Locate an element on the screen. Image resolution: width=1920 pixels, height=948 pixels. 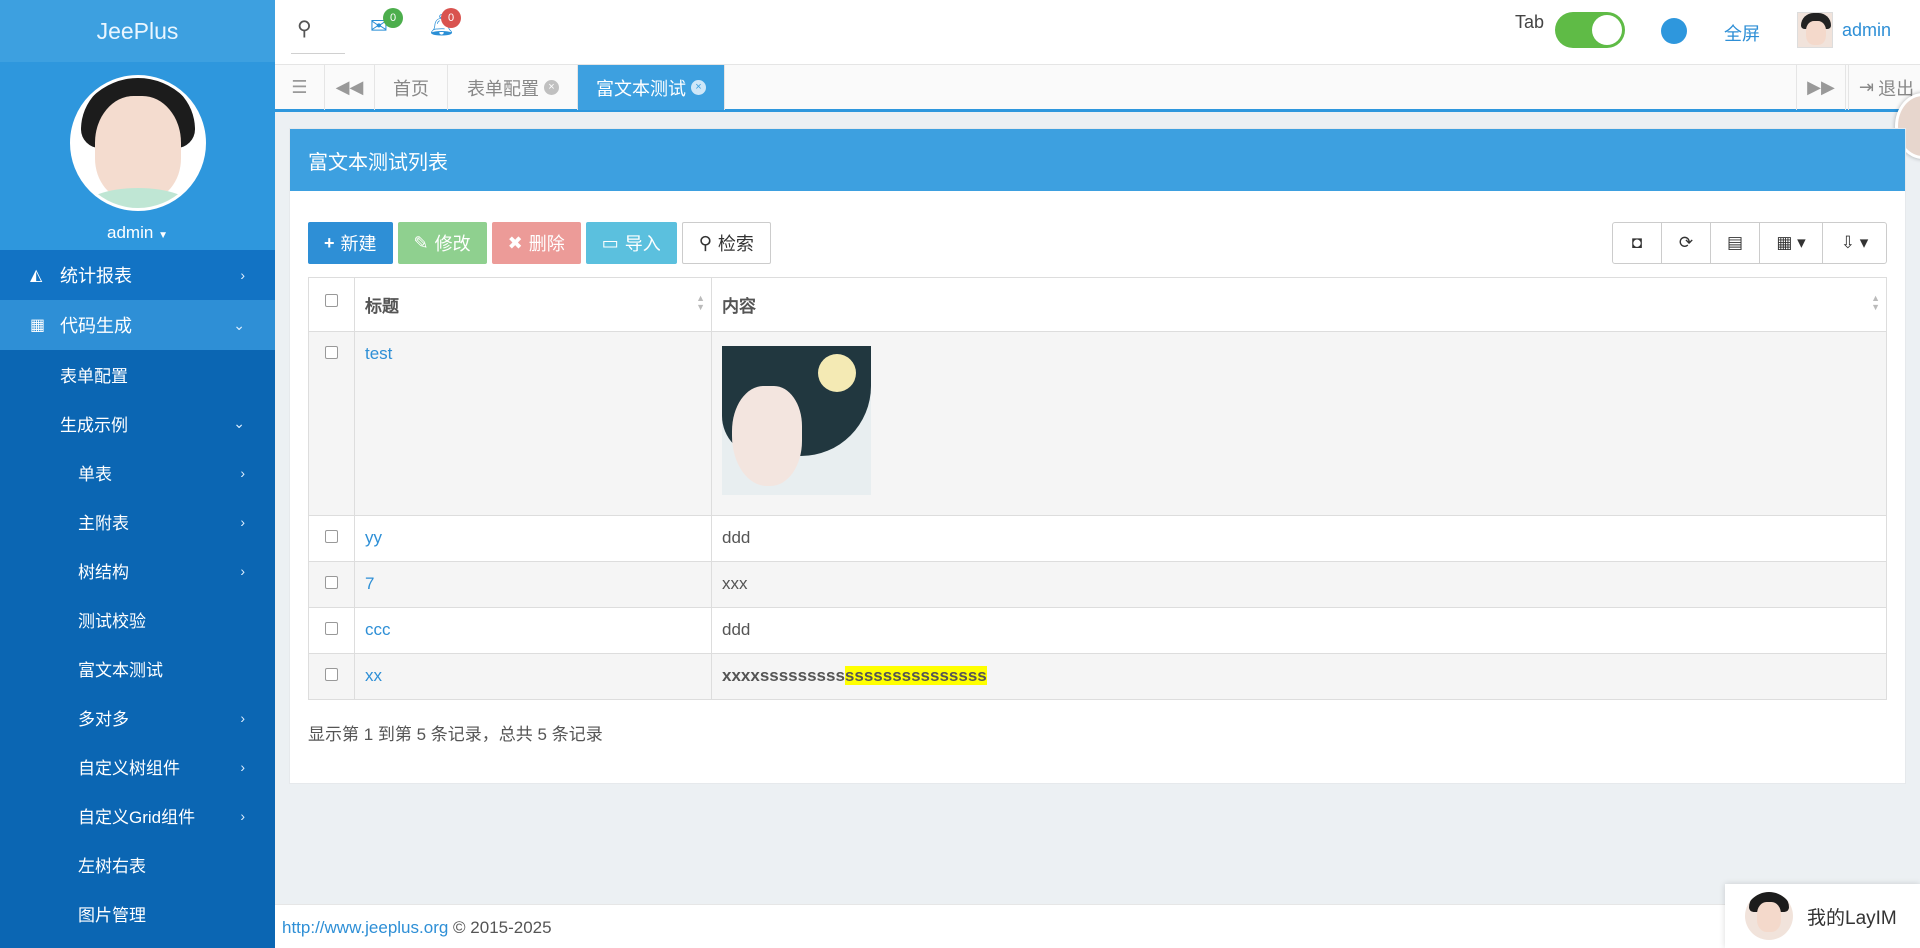
content-cell: xxxxssssssssssssssssssssssss is located at coordinates (1299, 676).